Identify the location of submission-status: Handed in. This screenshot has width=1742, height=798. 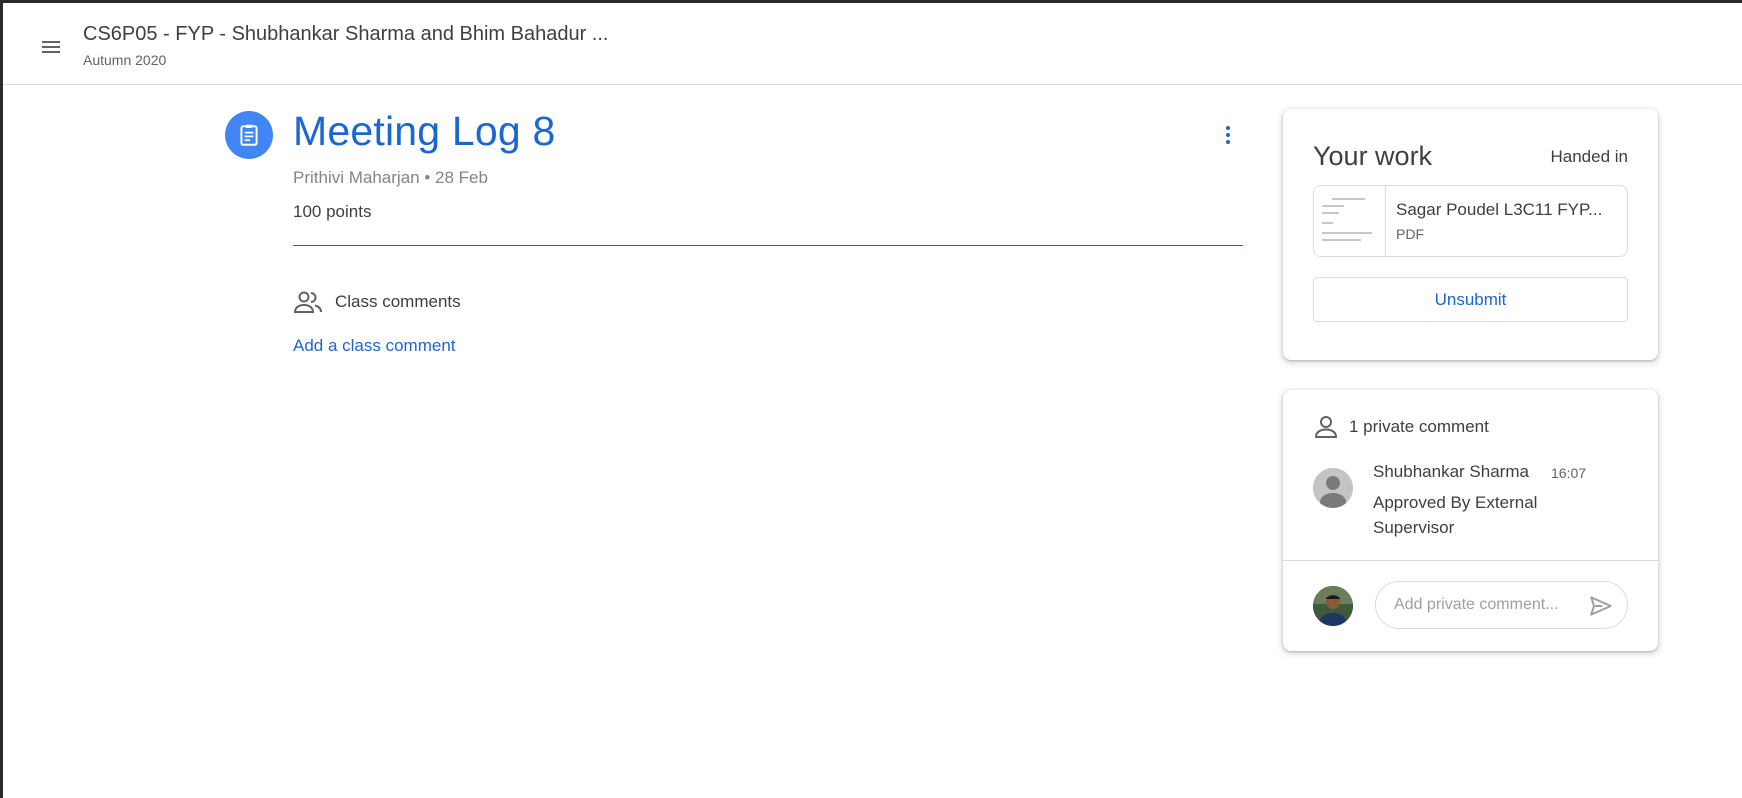
(1589, 156).